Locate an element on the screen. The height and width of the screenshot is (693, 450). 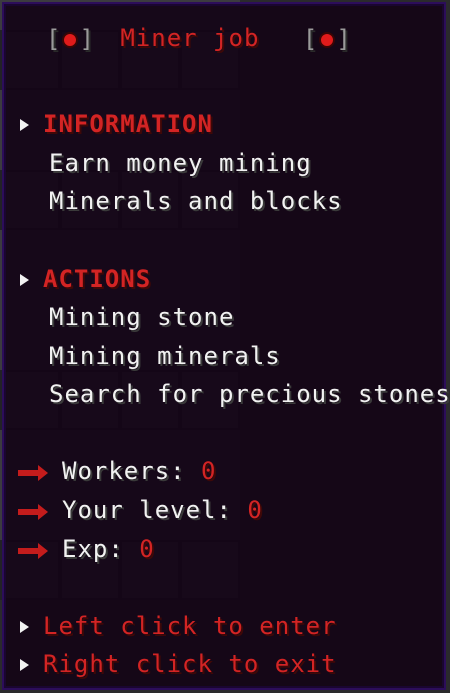
info-item: Earn money mining is located at coordinates (180, 163).